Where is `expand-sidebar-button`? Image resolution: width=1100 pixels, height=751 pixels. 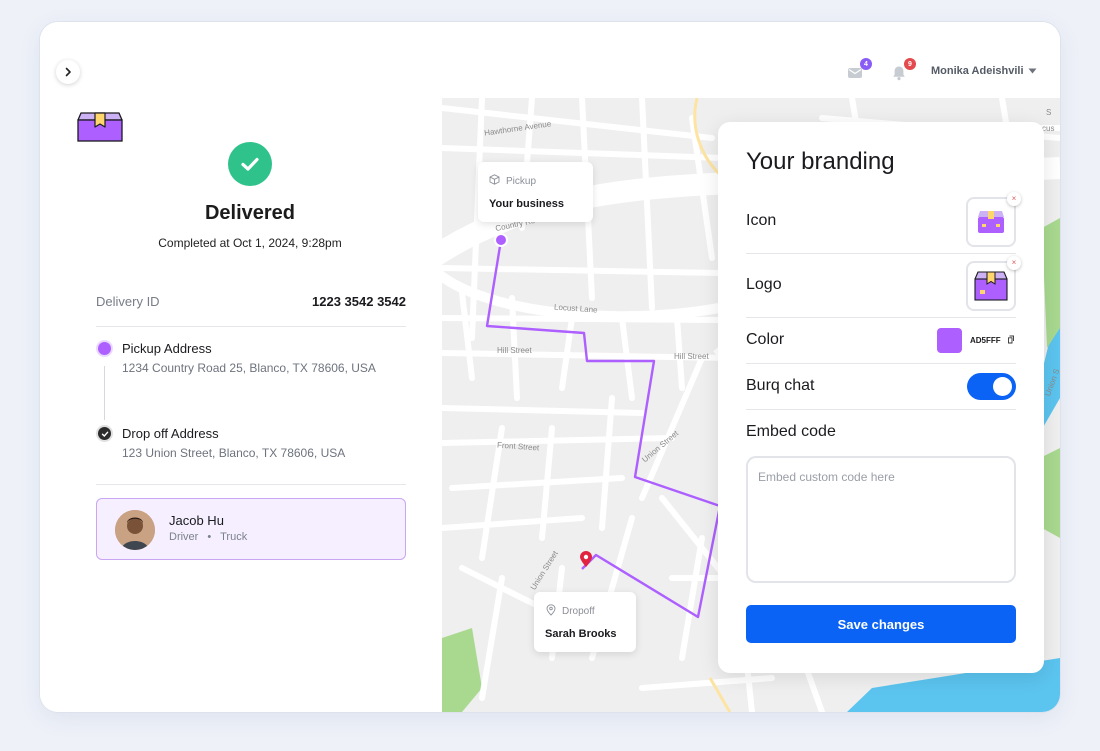
expand-sidebar-button is located at coordinates (68, 72).